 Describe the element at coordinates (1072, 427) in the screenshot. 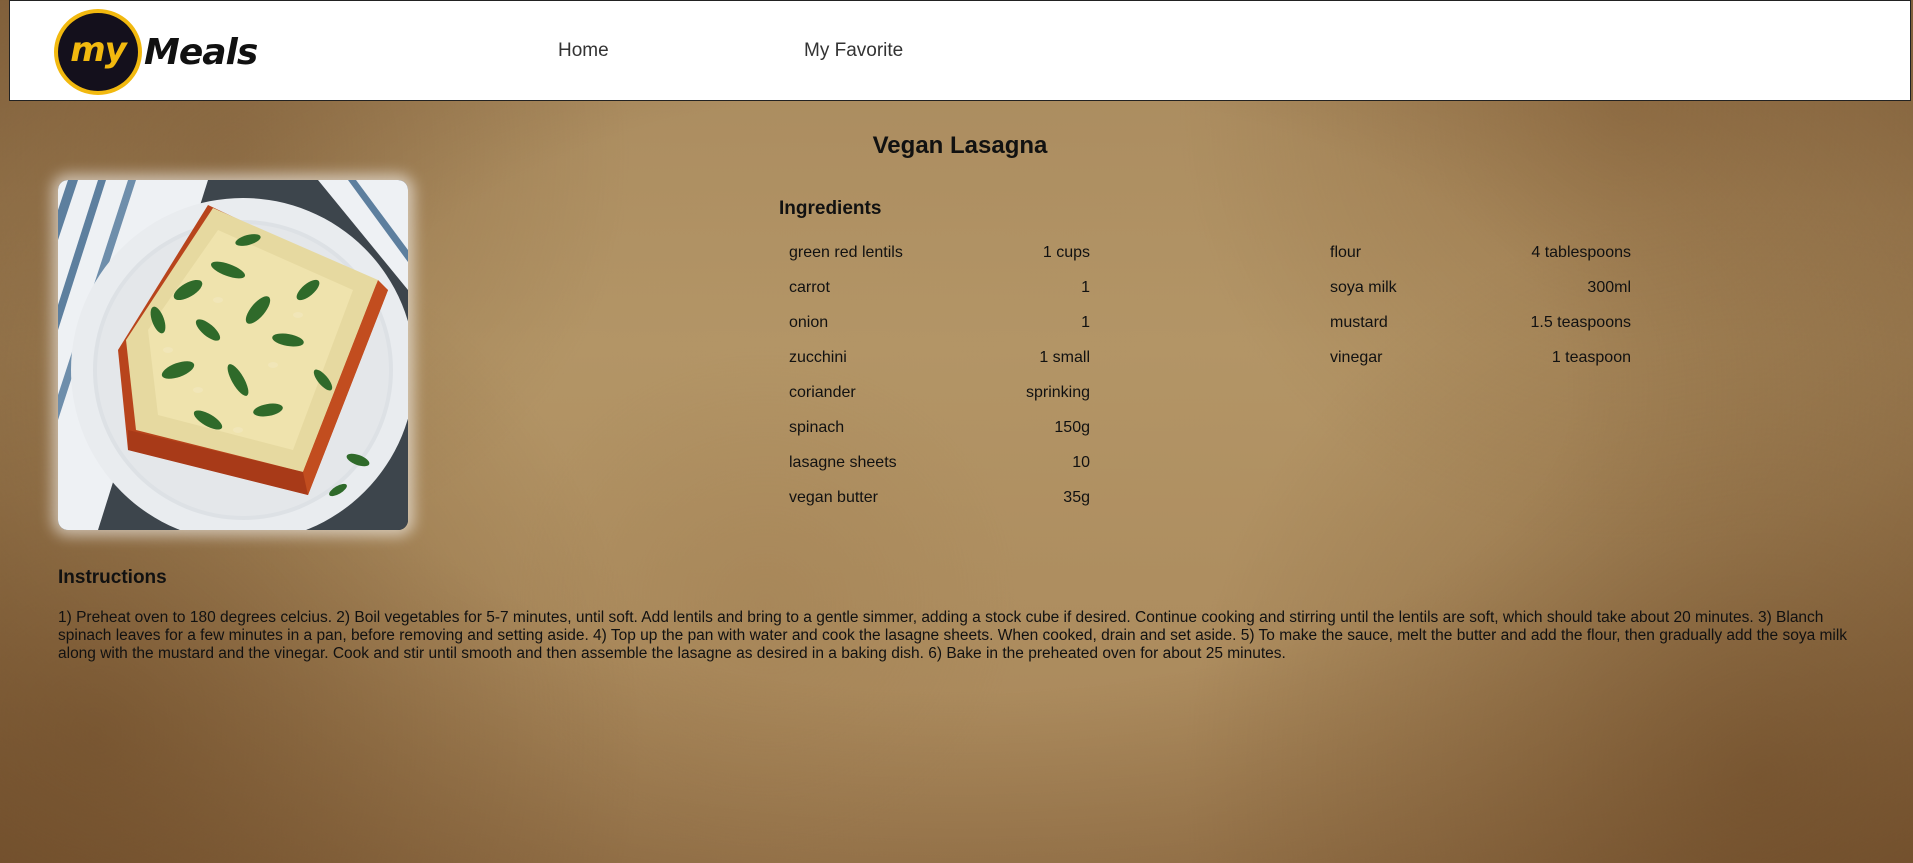

I see `ingredient-quantity: 150g` at that location.